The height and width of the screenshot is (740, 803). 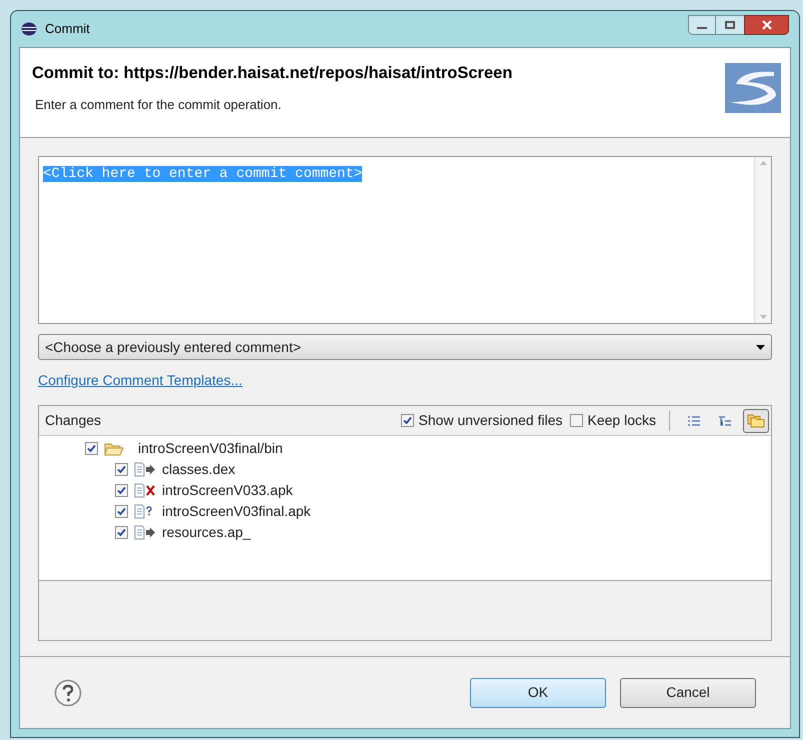 What do you see at coordinates (68, 692) in the screenshot?
I see `help-icon` at bounding box center [68, 692].